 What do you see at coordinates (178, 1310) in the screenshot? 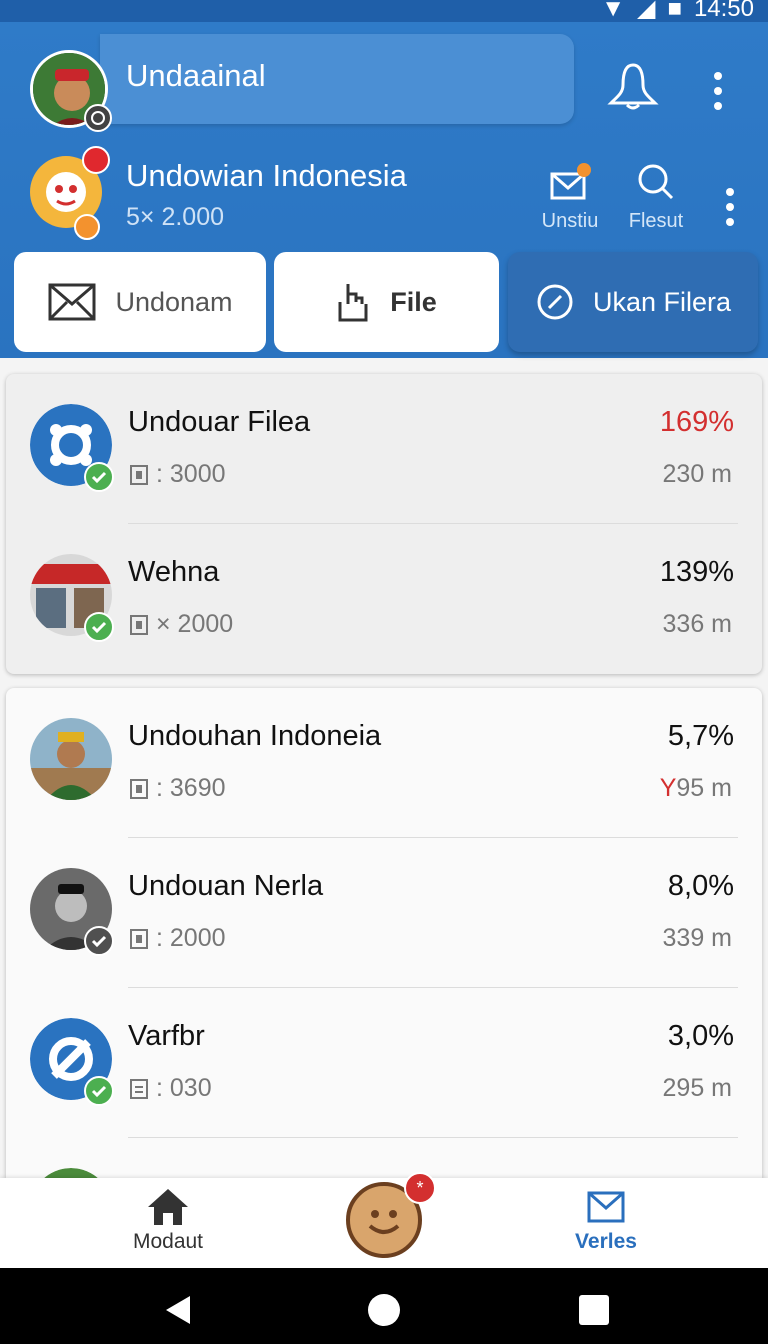
I see `back-icon` at bounding box center [178, 1310].